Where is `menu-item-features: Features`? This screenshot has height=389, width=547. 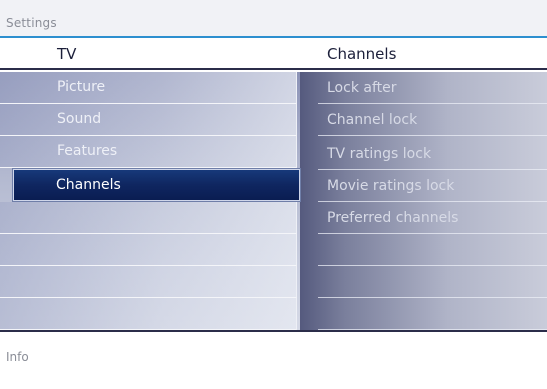
menu-item-features: Features is located at coordinates (148, 152).